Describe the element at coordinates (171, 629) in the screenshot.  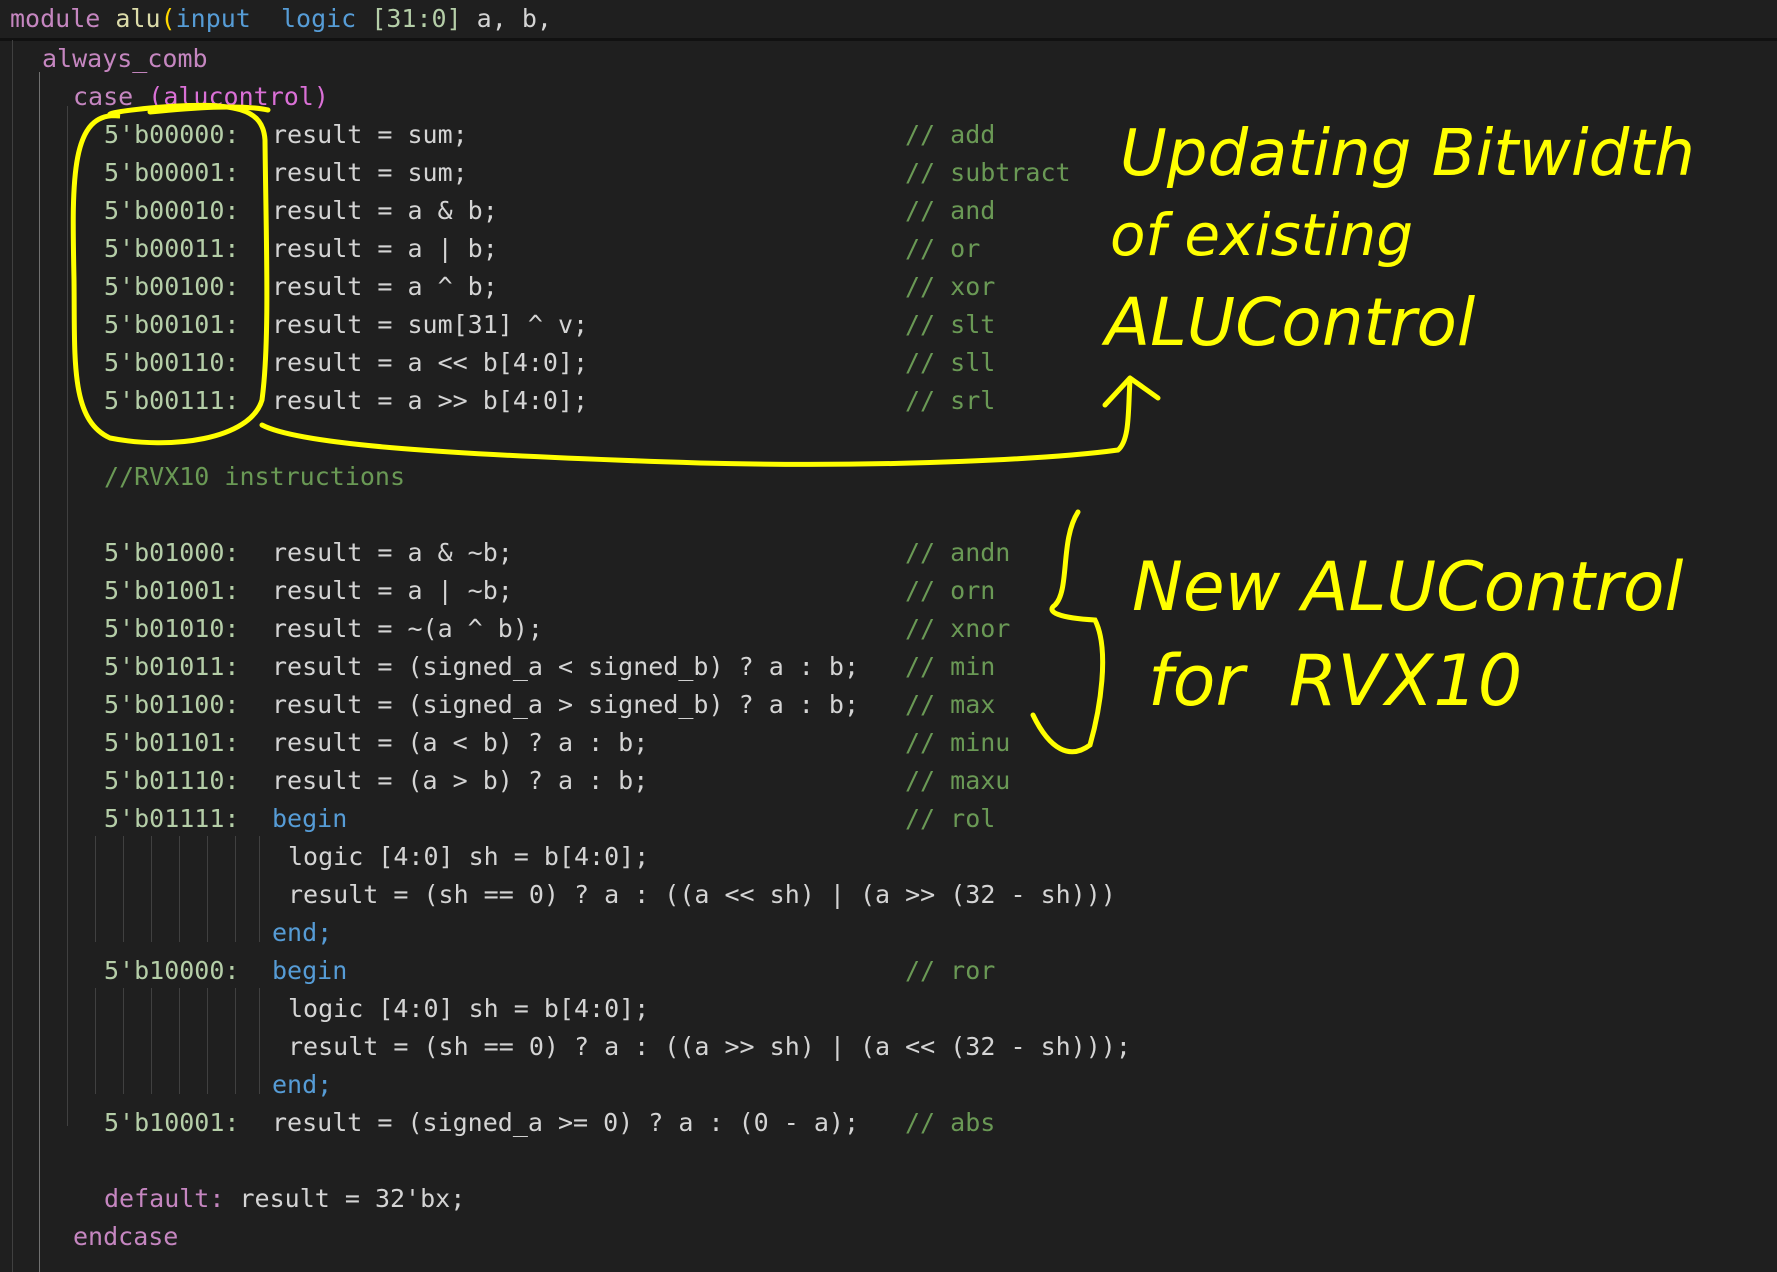
I see `code-line-case-item: 5'b01010:` at that location.